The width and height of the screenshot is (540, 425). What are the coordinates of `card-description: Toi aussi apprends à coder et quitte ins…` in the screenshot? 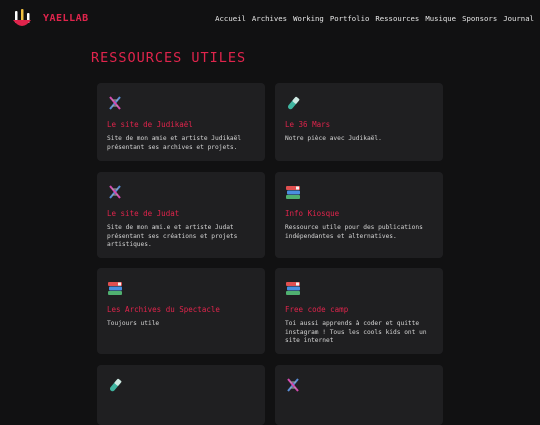 It's located at (356, 332).